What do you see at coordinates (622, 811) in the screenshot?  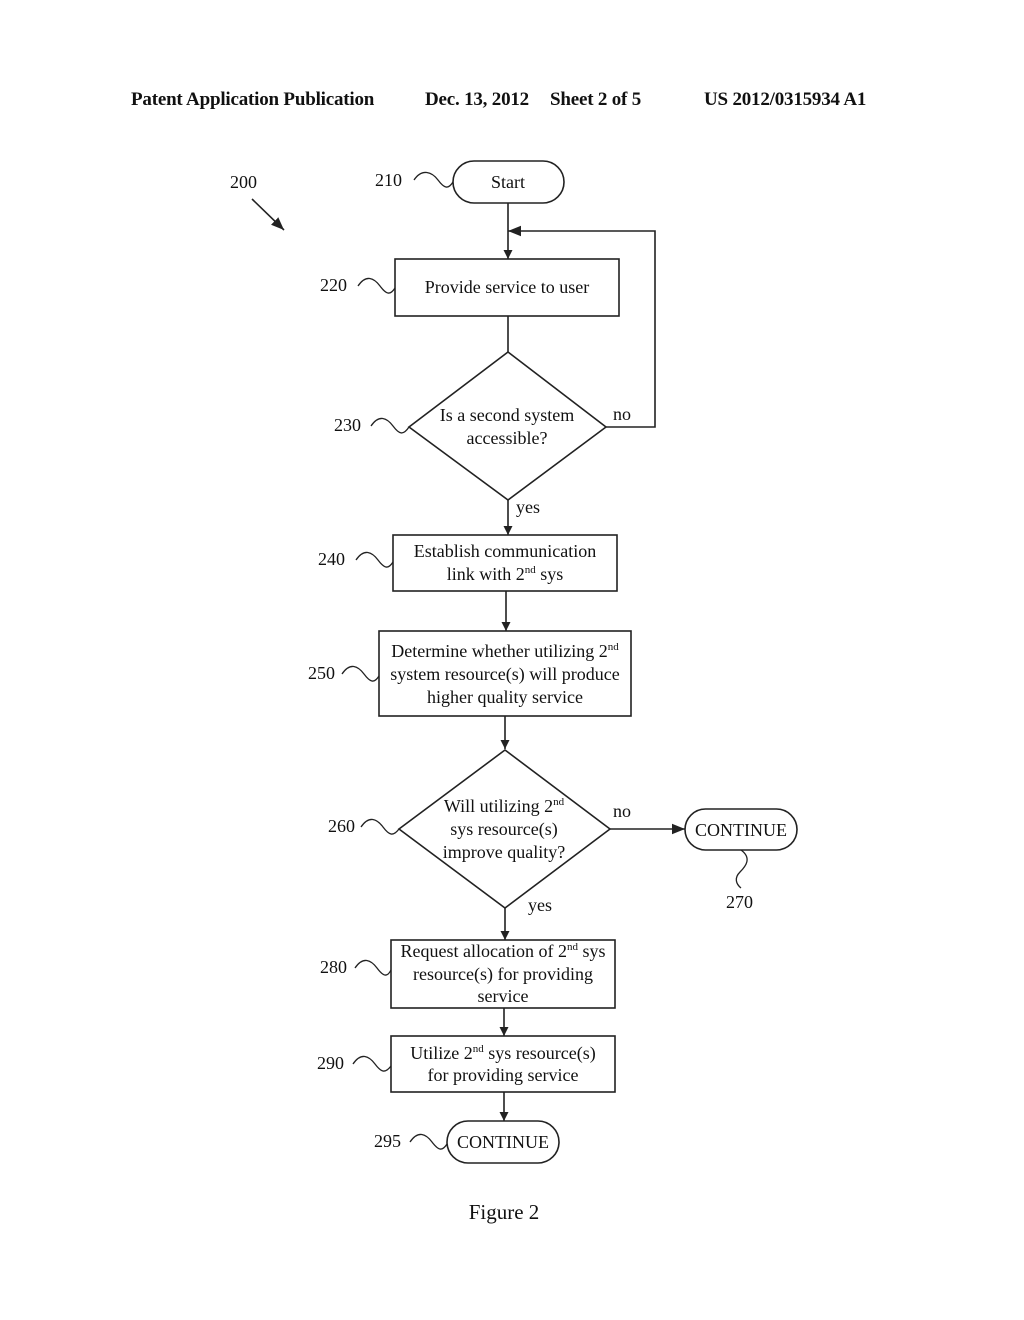 I see `improve-no-label: no` at bounding box center [622, 811].